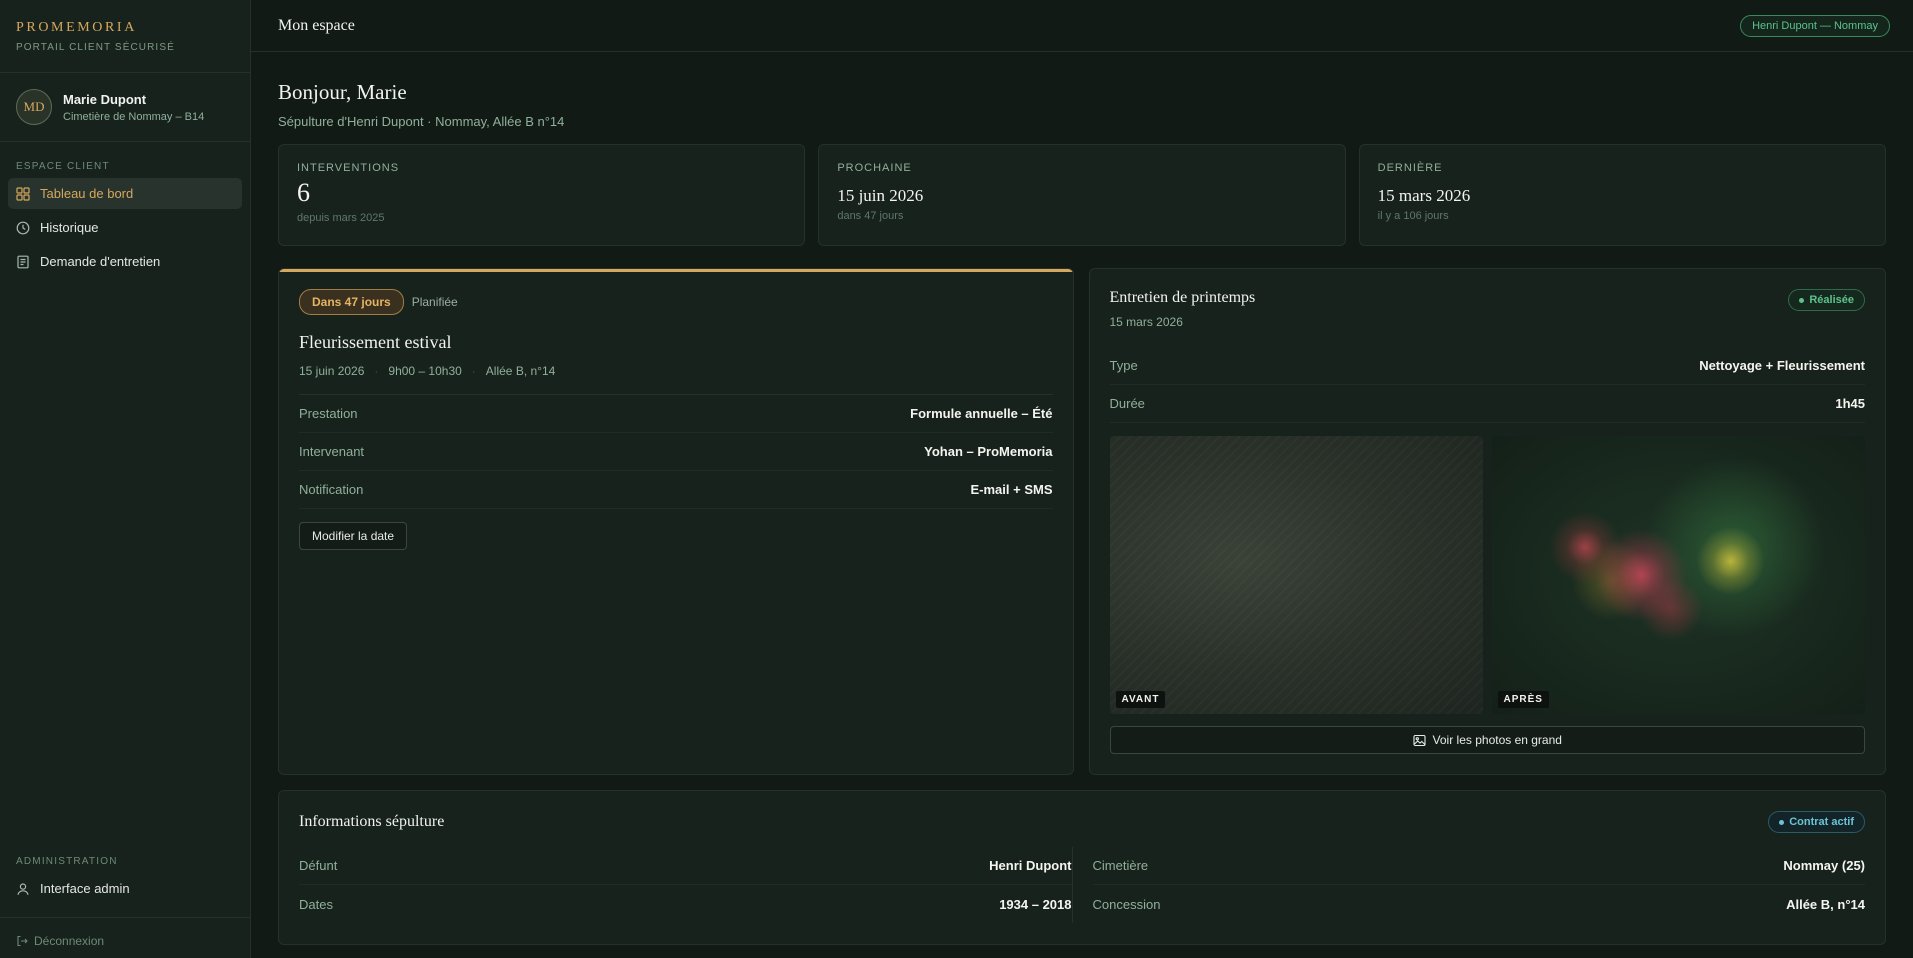 The height and width of the screenshot is (958, 1913). I want to click on info-key: Concession, so click(1126, 904).